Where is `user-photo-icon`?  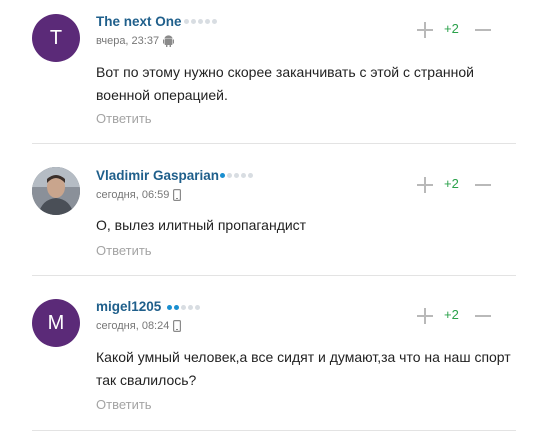 user-photo-icon is located at coordinates (56, 191).